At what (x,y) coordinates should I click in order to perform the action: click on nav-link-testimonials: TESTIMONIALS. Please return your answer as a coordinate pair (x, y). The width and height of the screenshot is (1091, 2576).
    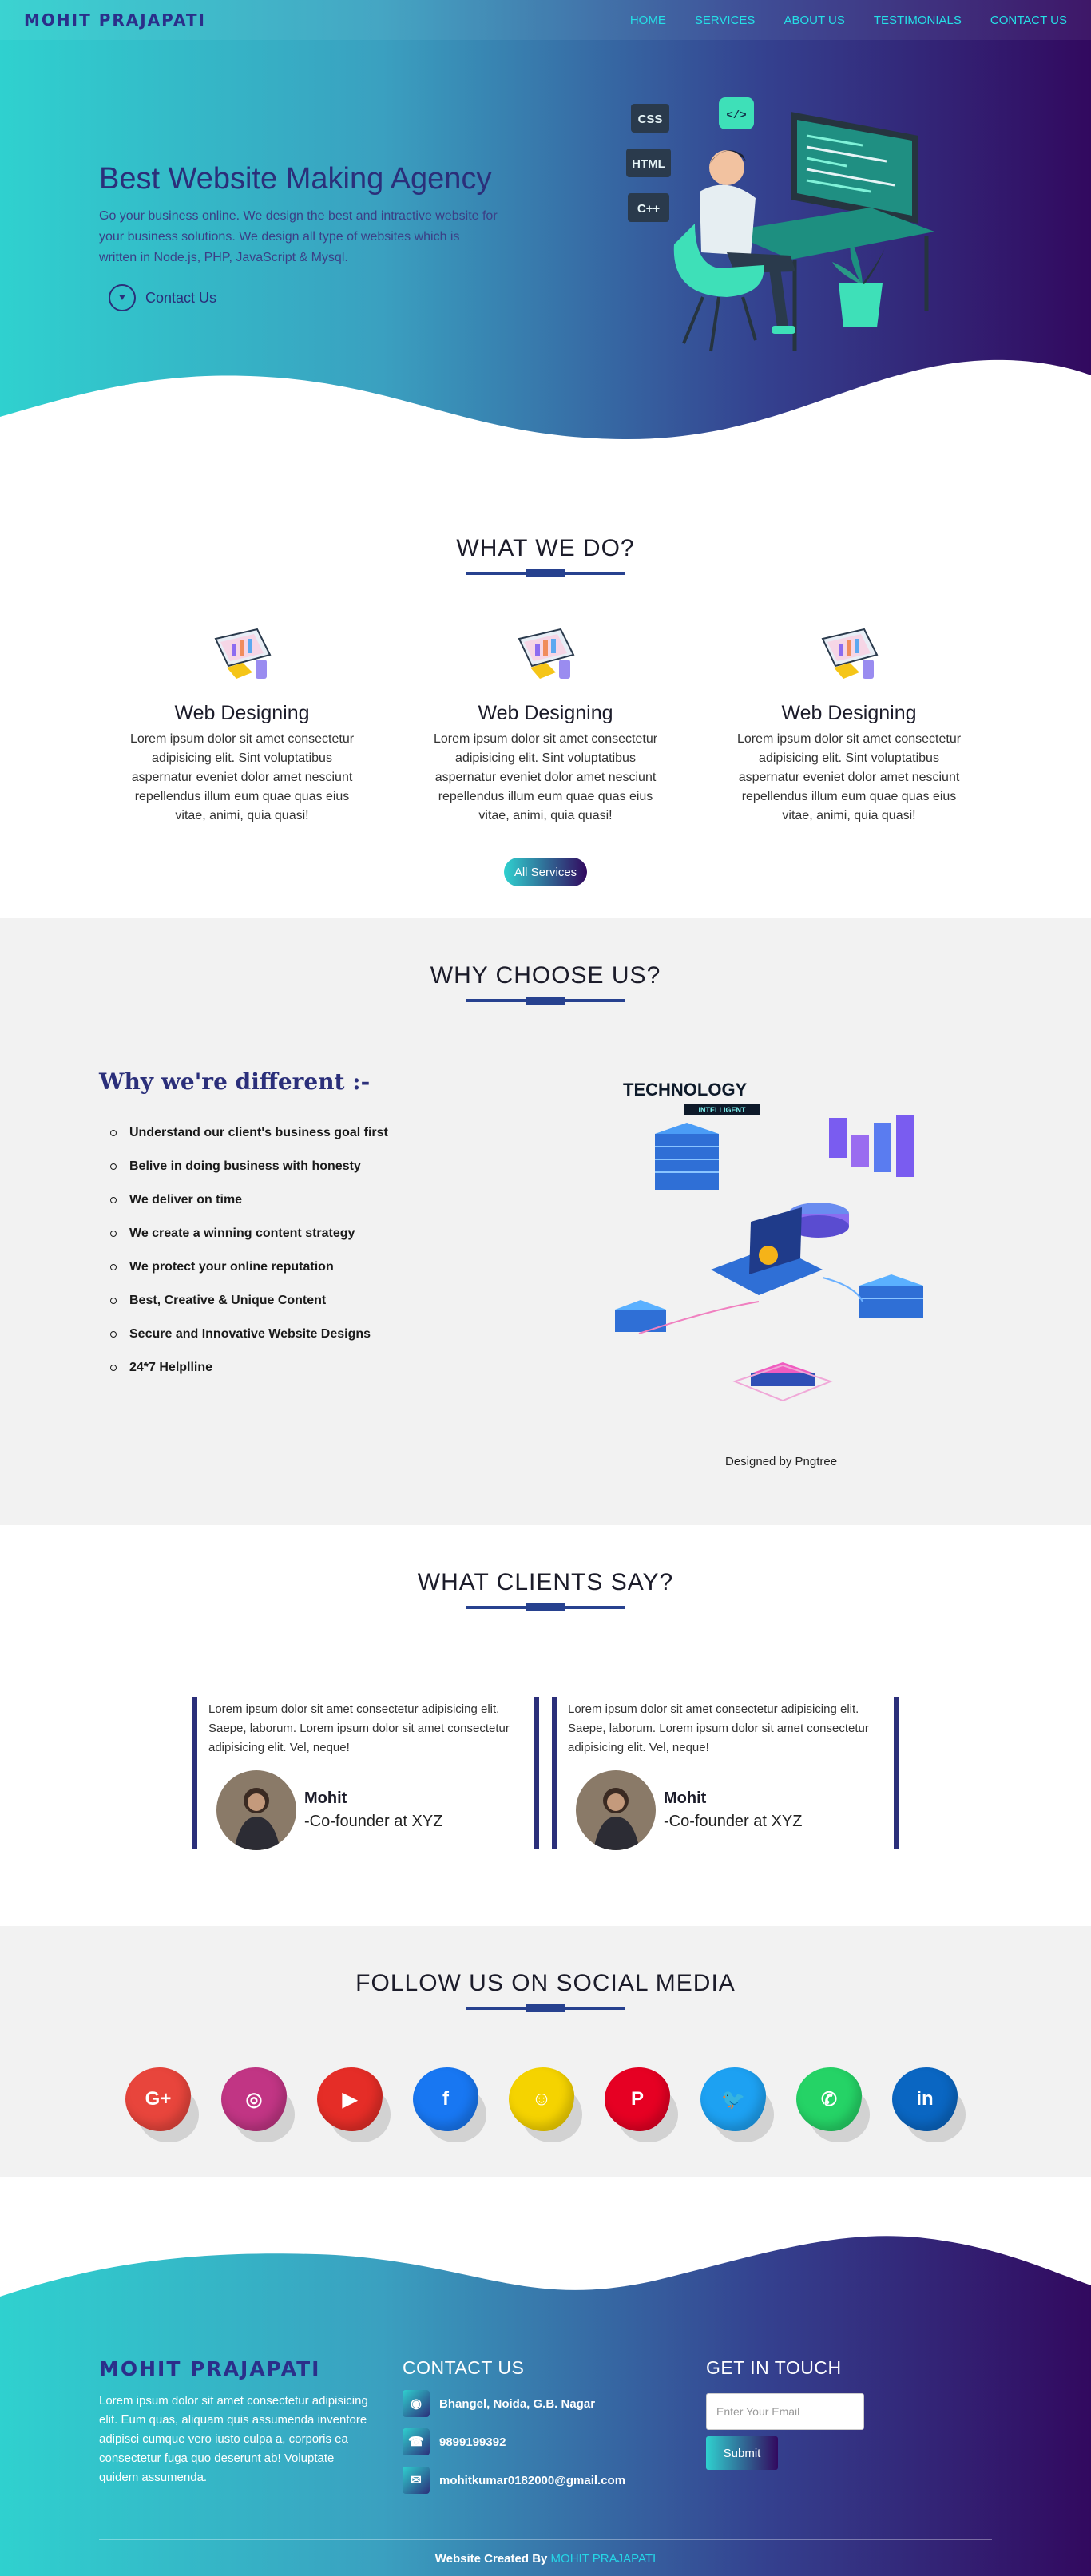
    Looking at the image, I should click on (918, 20).